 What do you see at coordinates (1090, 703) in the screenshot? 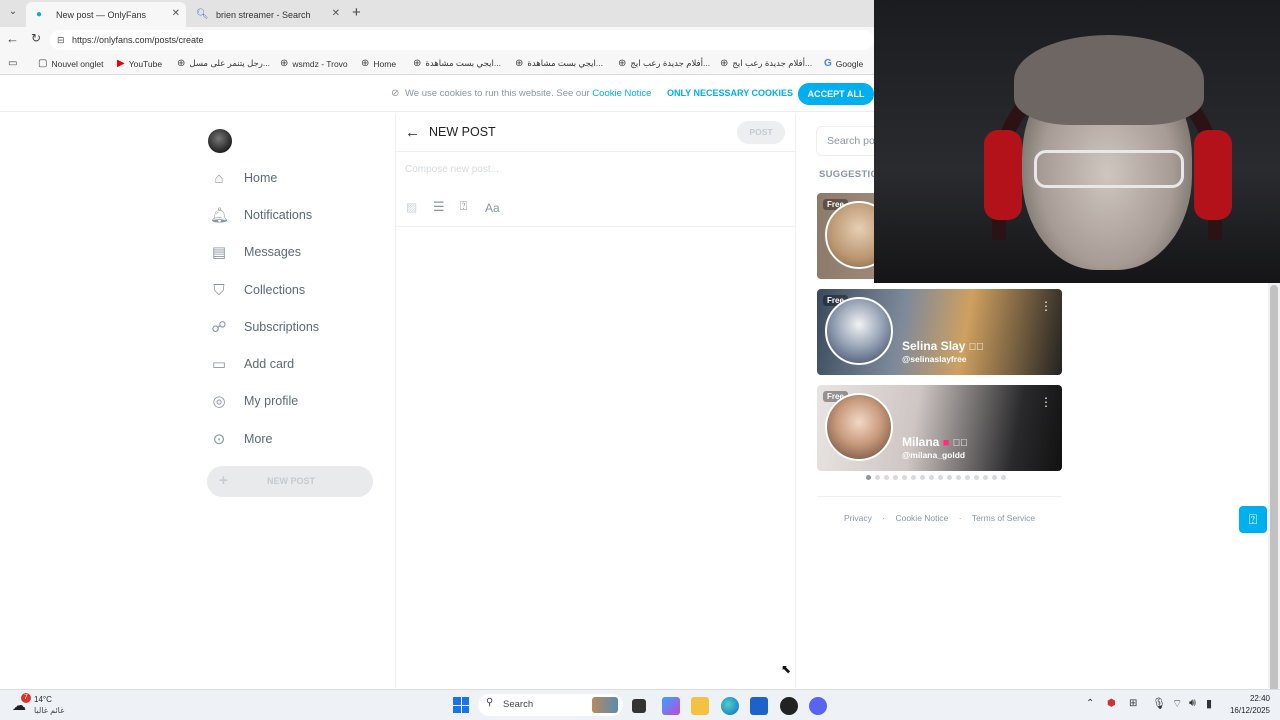
I see `tray-overflow-chevron-icon: ⌃` at bounding box center [1090, 703].